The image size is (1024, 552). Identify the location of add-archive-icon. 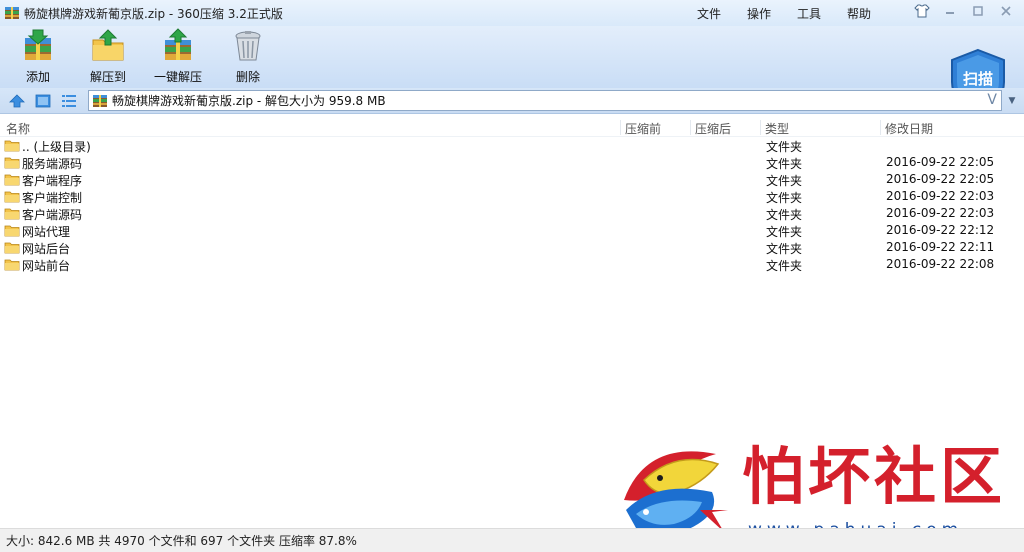
(38, 44).